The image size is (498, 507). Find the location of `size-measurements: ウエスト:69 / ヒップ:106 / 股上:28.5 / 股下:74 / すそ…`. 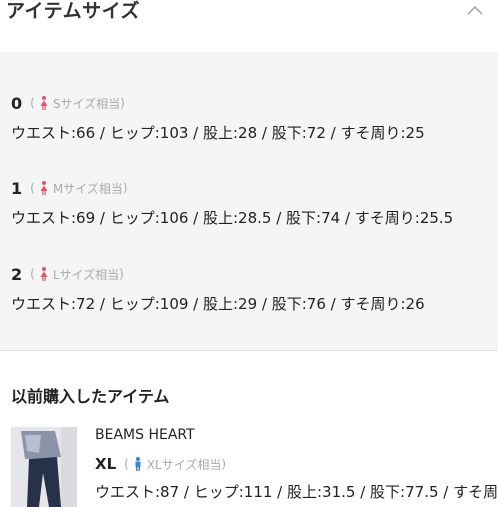

size-measurements: ウエスト:69 / ヒップ:106 / 股上:28.5 / 股下:74 / すそ… is located at coordinates (232, 218).